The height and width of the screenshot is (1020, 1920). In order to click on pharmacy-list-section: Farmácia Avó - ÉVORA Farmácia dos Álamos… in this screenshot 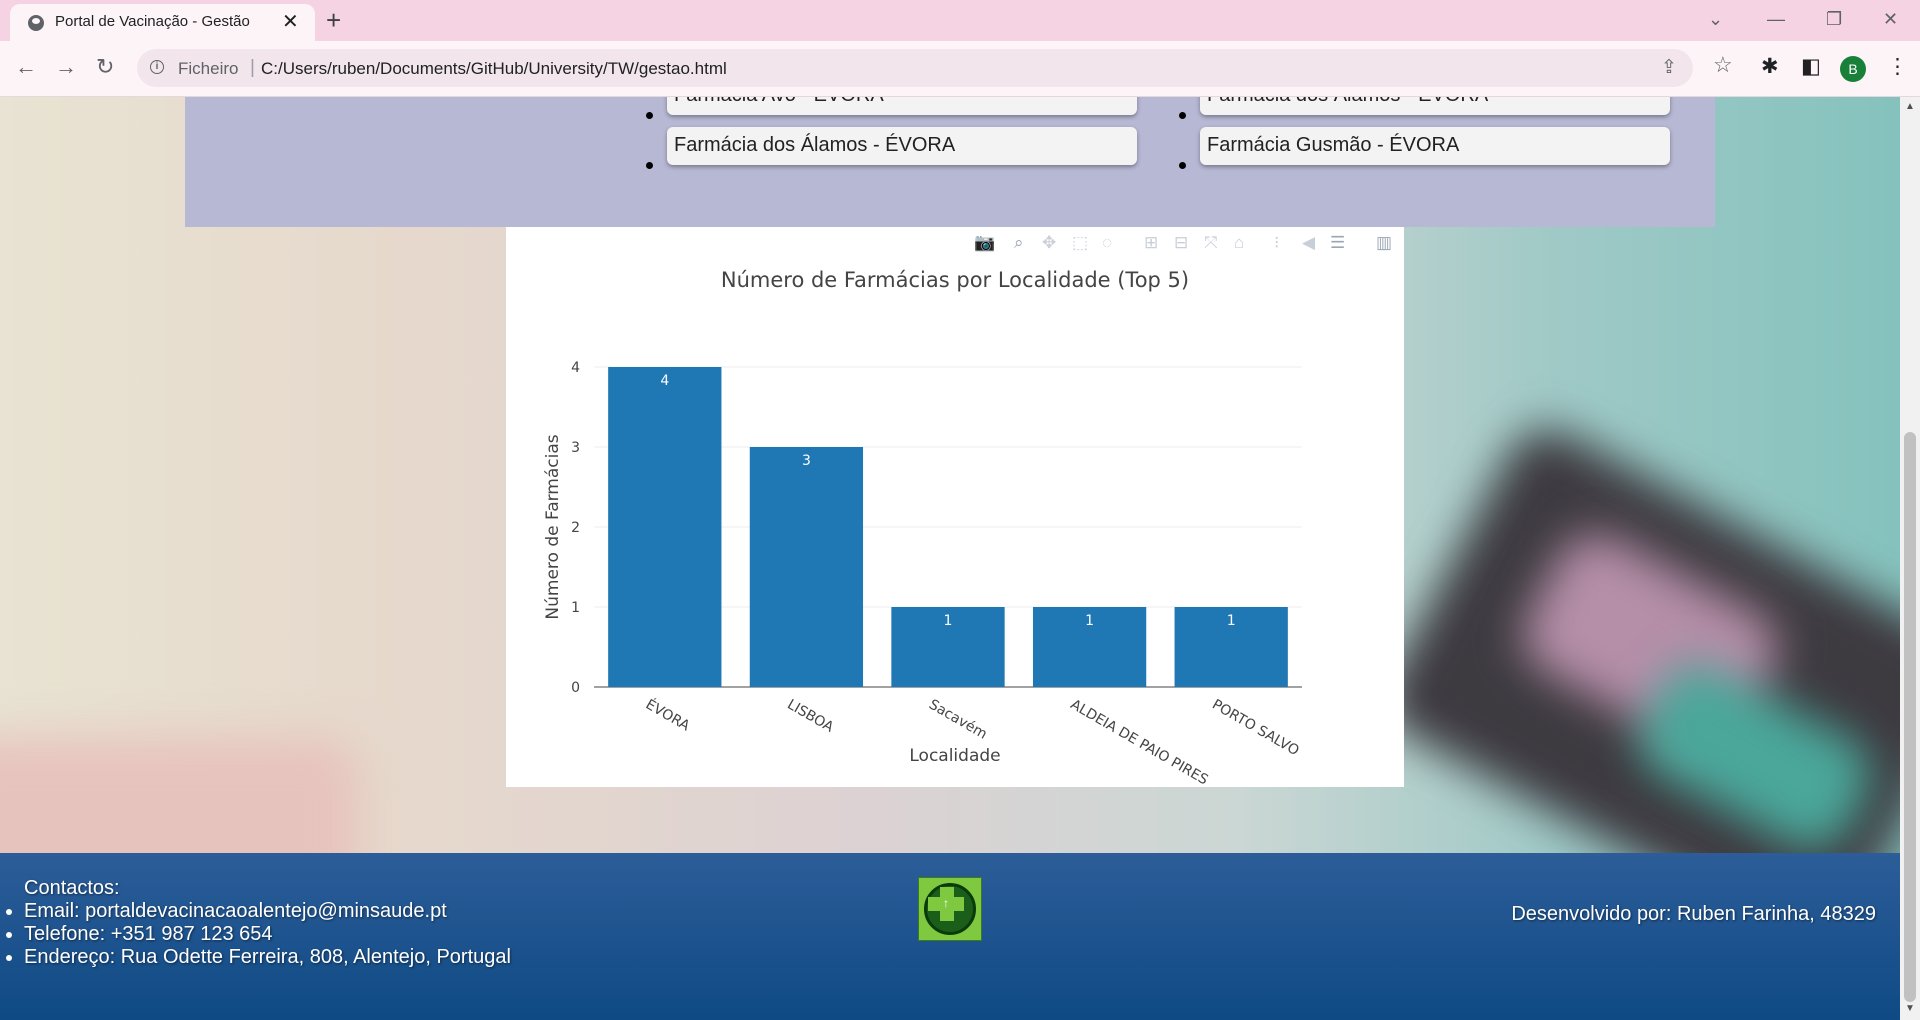, I will do `click(950, 162)`.